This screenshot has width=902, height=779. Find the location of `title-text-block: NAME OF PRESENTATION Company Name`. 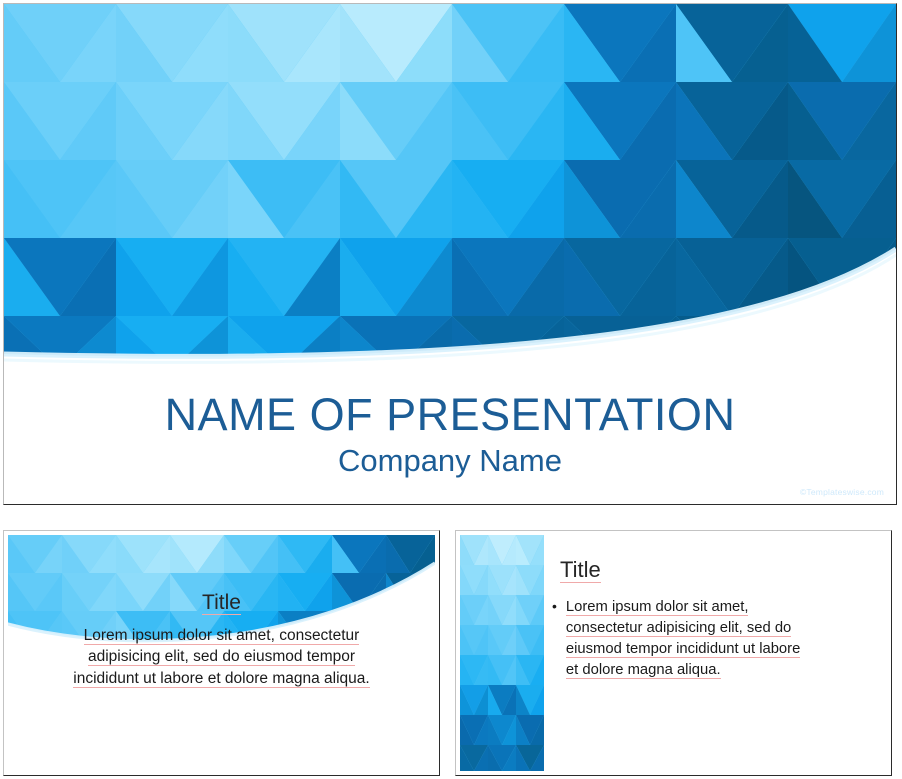

title-text-block: NAME OF PRESENTATION Company Name is located at coordinates (450, 434).